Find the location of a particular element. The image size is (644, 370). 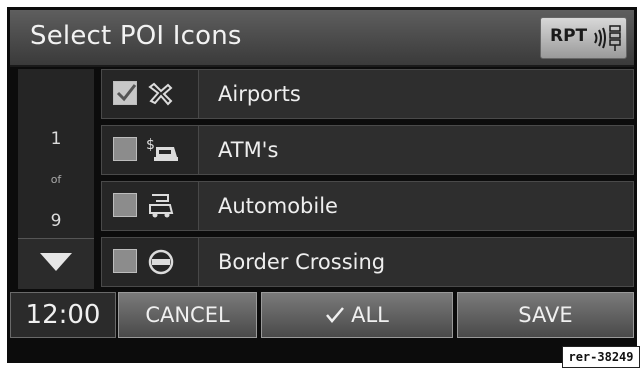

border-crossing-icon is located at coordinates (161, 262).